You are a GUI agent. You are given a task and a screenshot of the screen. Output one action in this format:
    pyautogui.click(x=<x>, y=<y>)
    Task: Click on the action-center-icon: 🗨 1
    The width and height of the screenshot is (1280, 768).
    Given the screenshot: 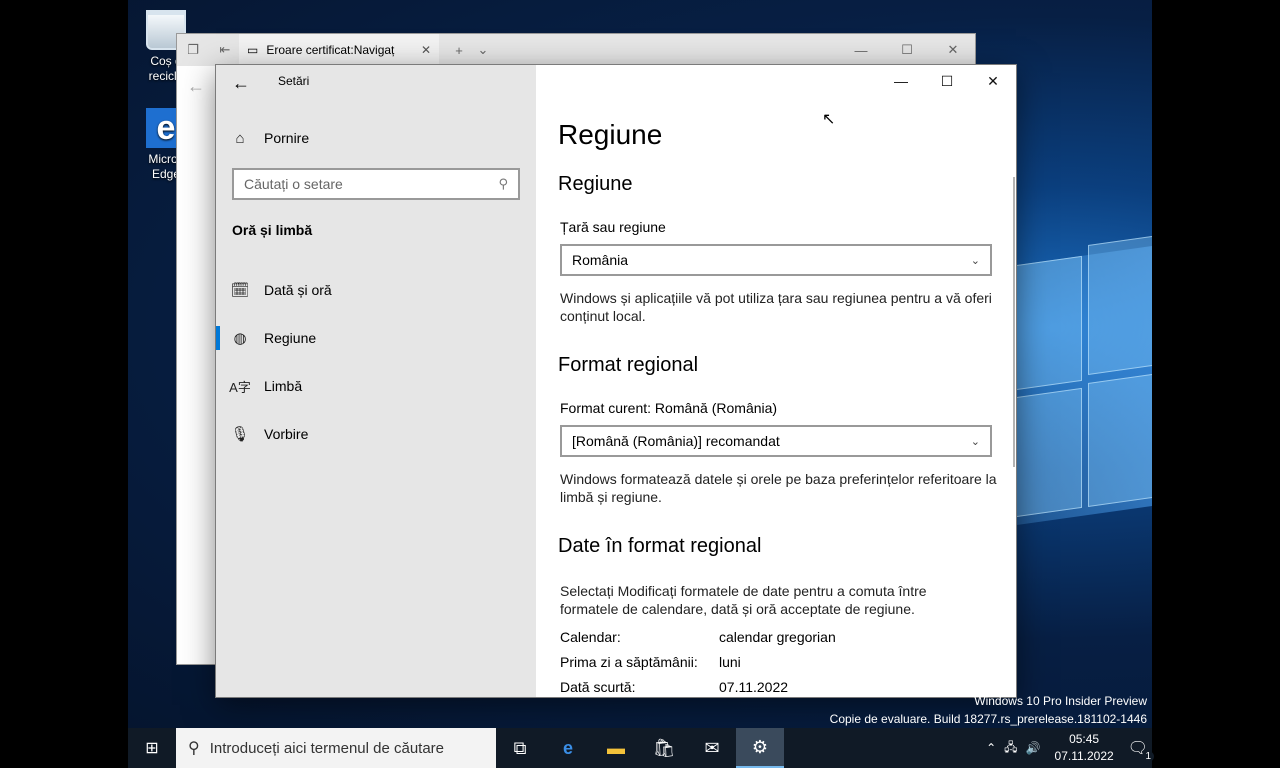 What is the action you would take?
    pyautogui.click(x=1141, y=750)
    